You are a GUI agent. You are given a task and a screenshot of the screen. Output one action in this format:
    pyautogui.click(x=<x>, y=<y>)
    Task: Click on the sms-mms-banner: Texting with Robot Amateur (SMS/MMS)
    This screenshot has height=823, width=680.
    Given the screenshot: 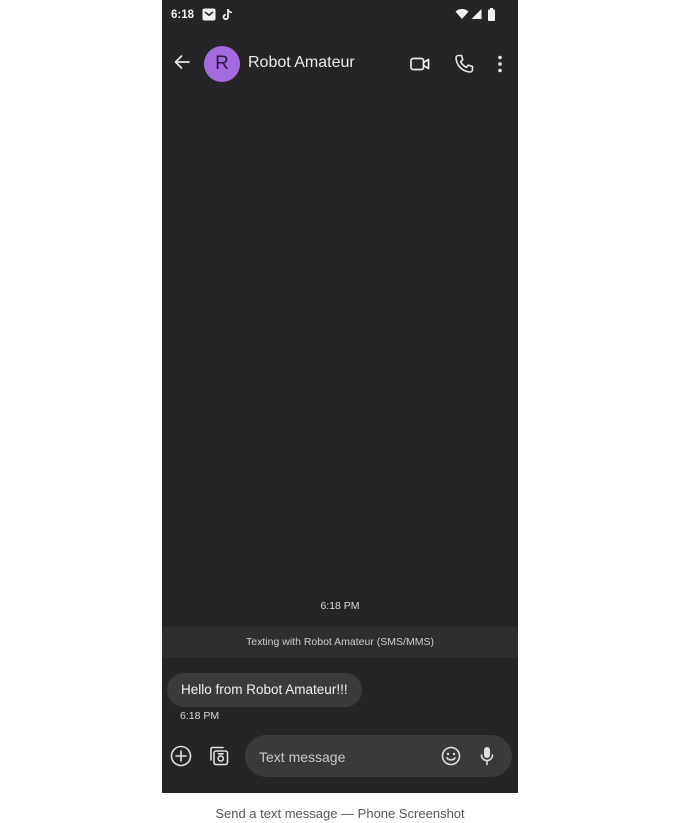 What is the action you would take?
    pyautogui.click(x=340, y=642)
    